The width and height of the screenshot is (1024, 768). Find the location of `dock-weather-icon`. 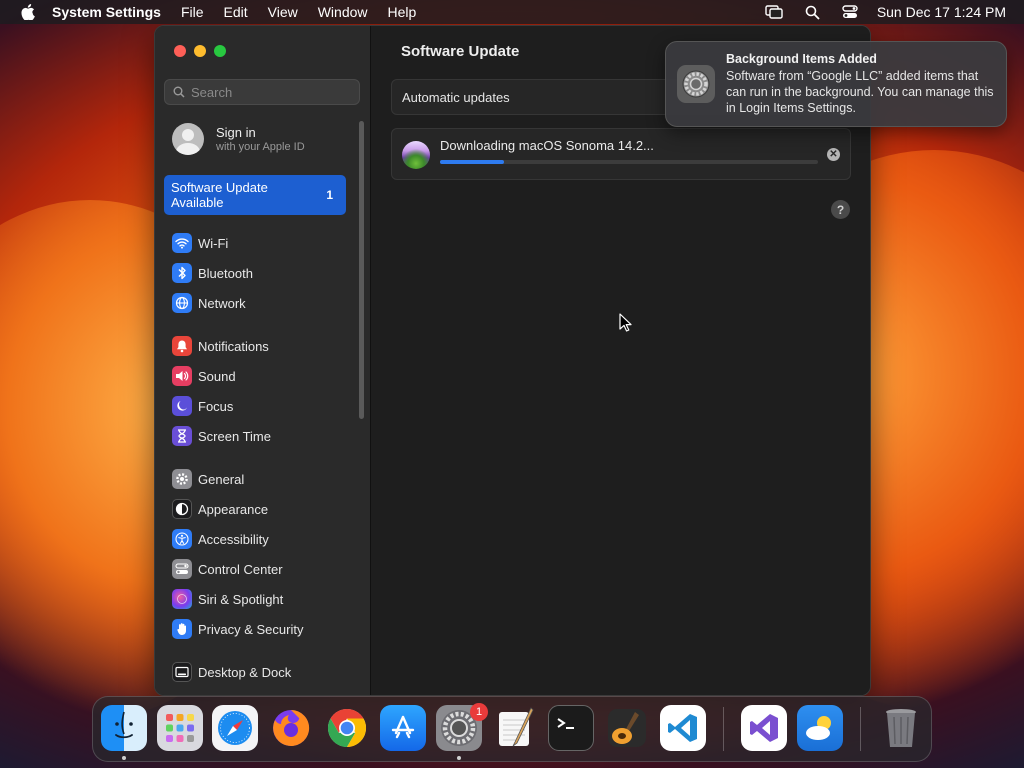

dock-weather-icon is located at coordinates (820, 728).